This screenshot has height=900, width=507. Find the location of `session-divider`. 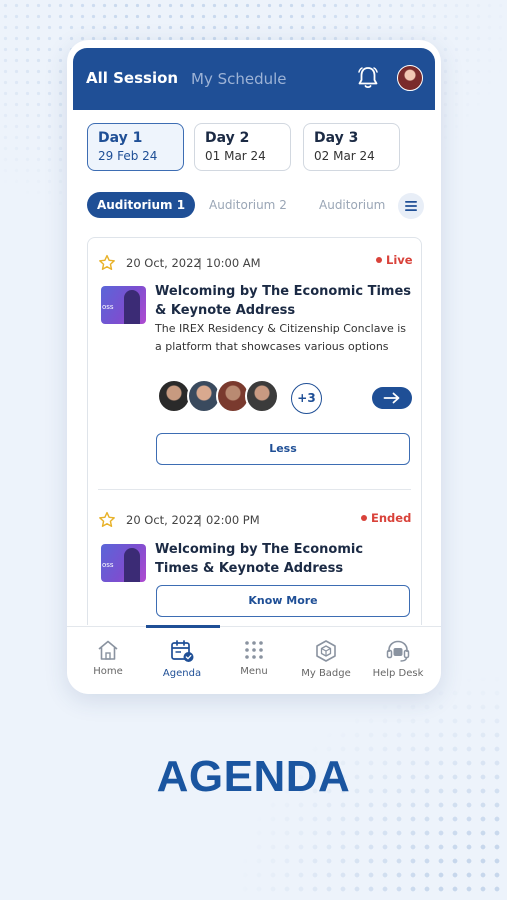

session-divider is located at coordinates (254, 489).